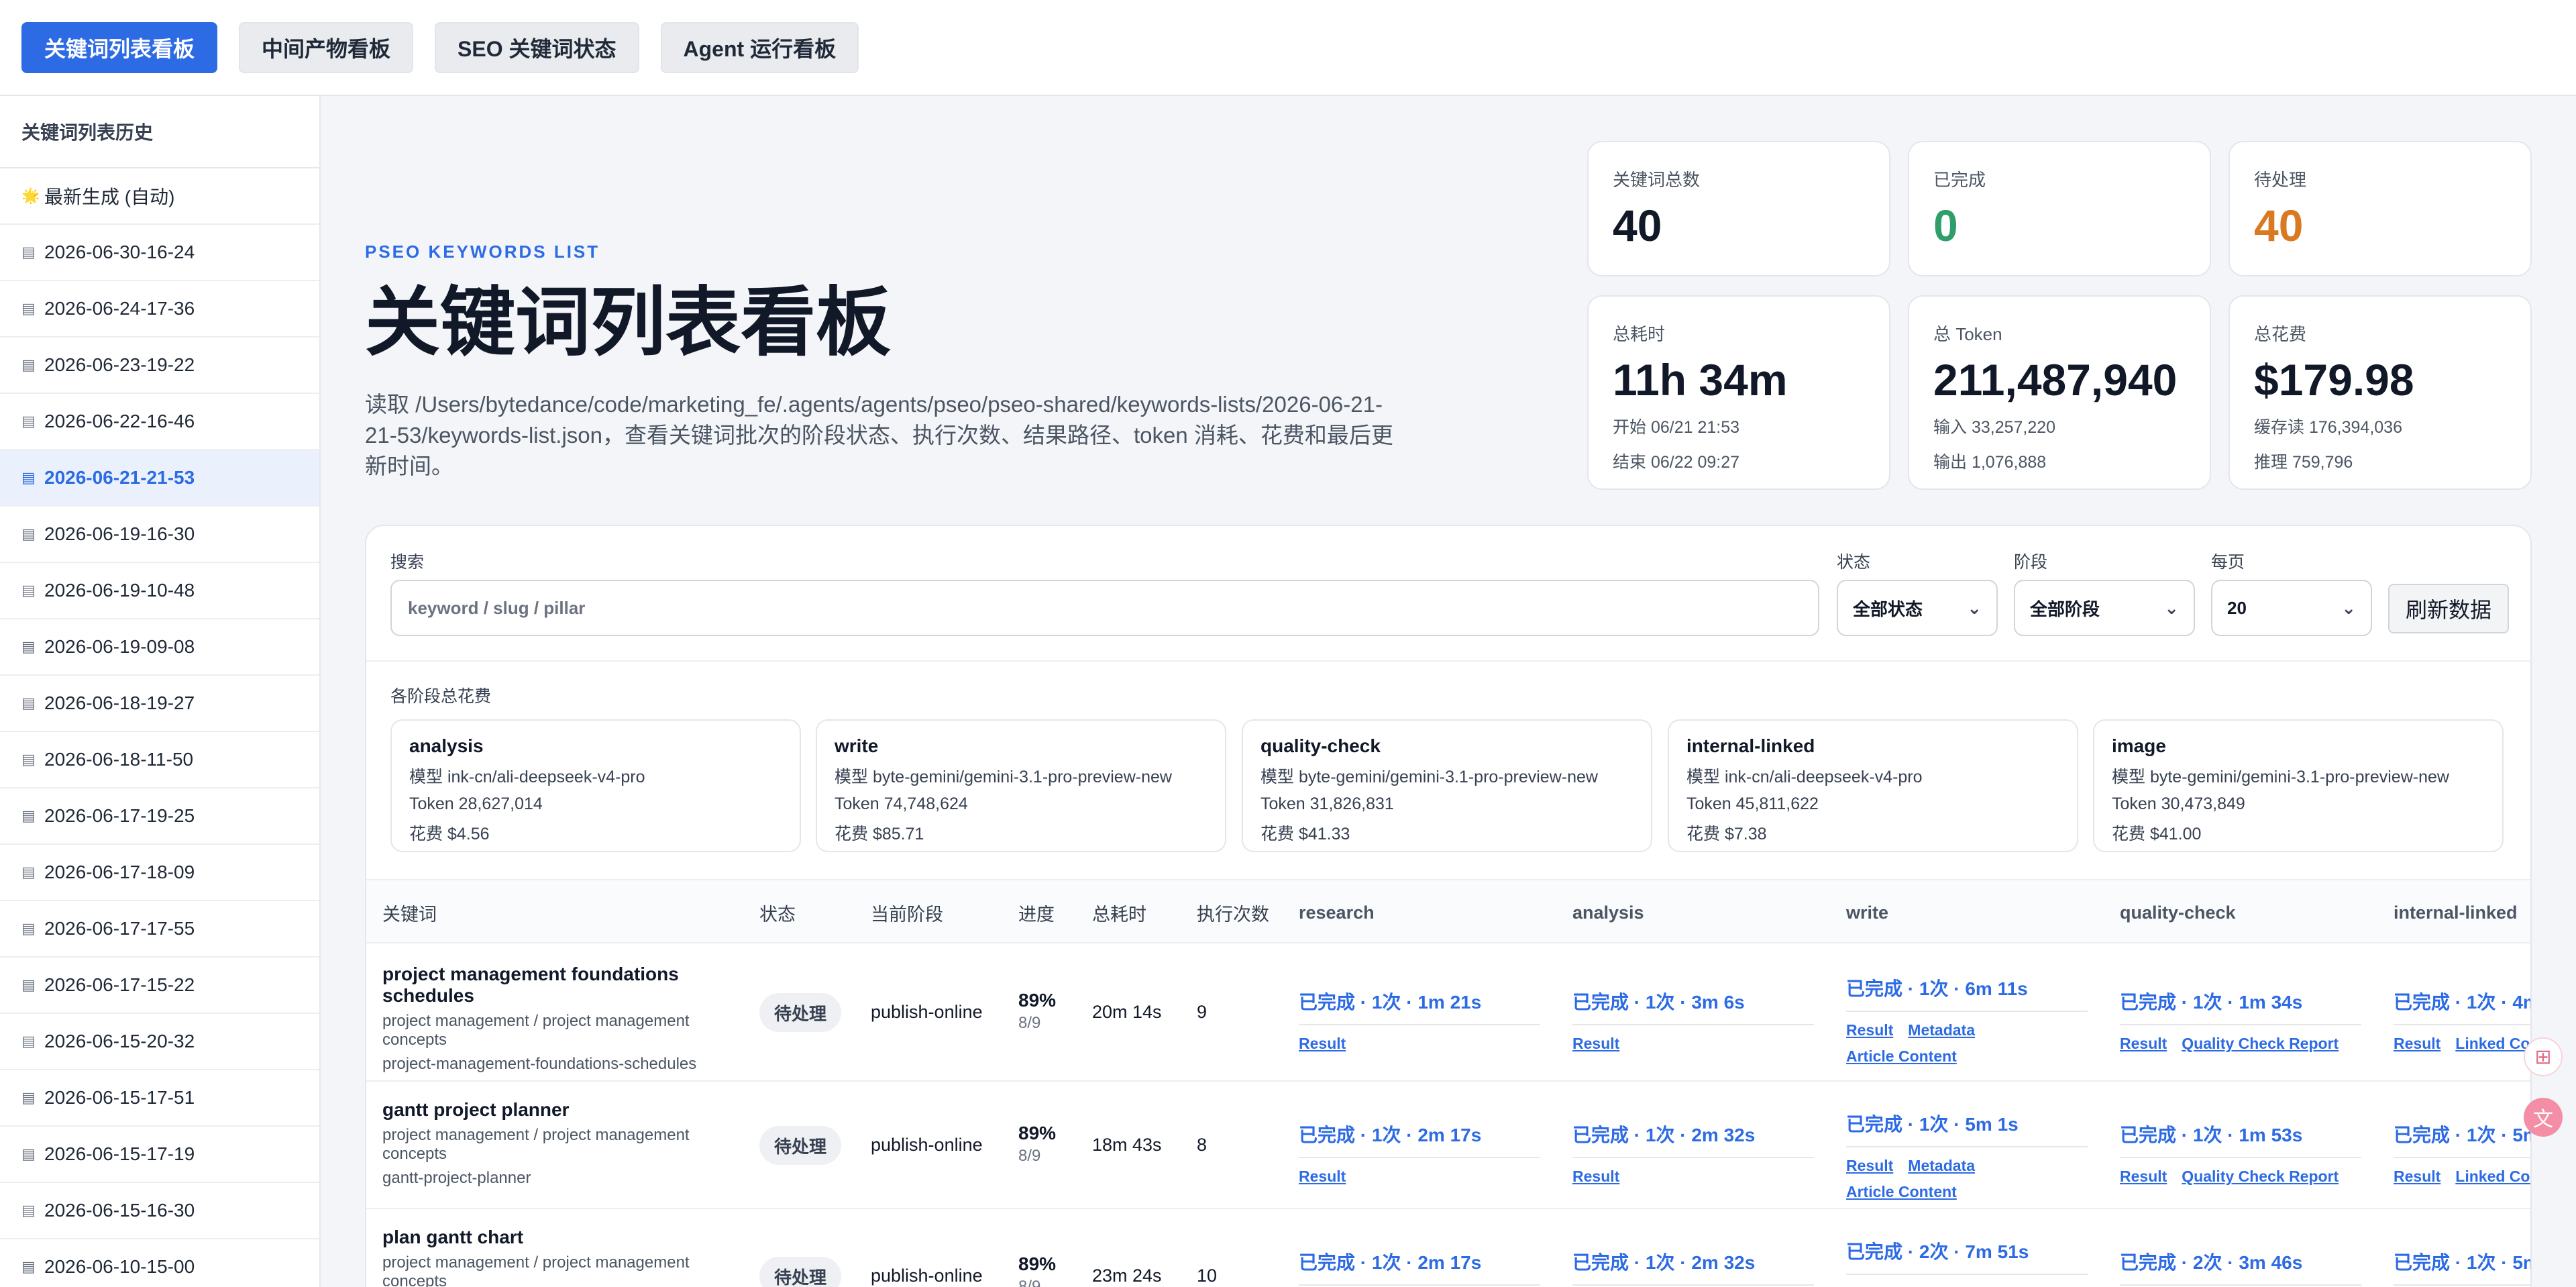  What do you see at coordinates (2291, 608) in the screenshot?
I see `per-page-select: 20 ⌄` at bounding box center [2291, 608].